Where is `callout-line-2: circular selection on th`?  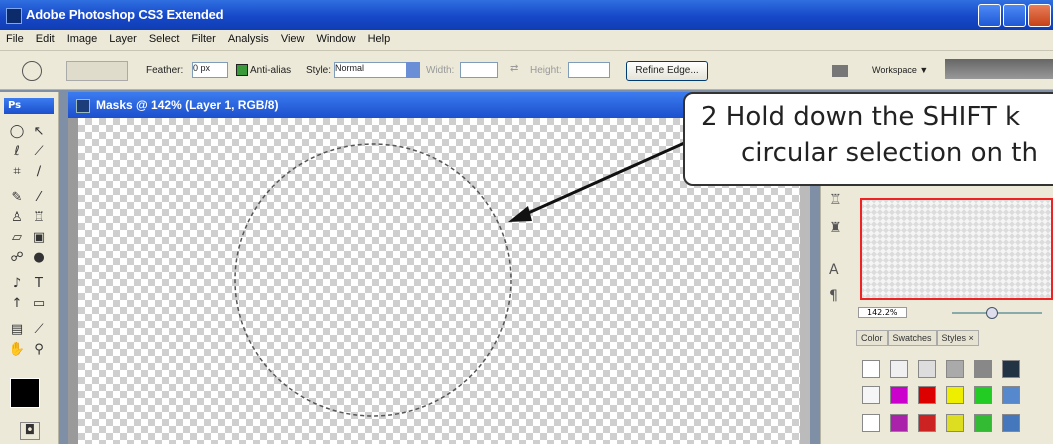
callout-line-2: circular selection on th is located at coordinates (889, 153).